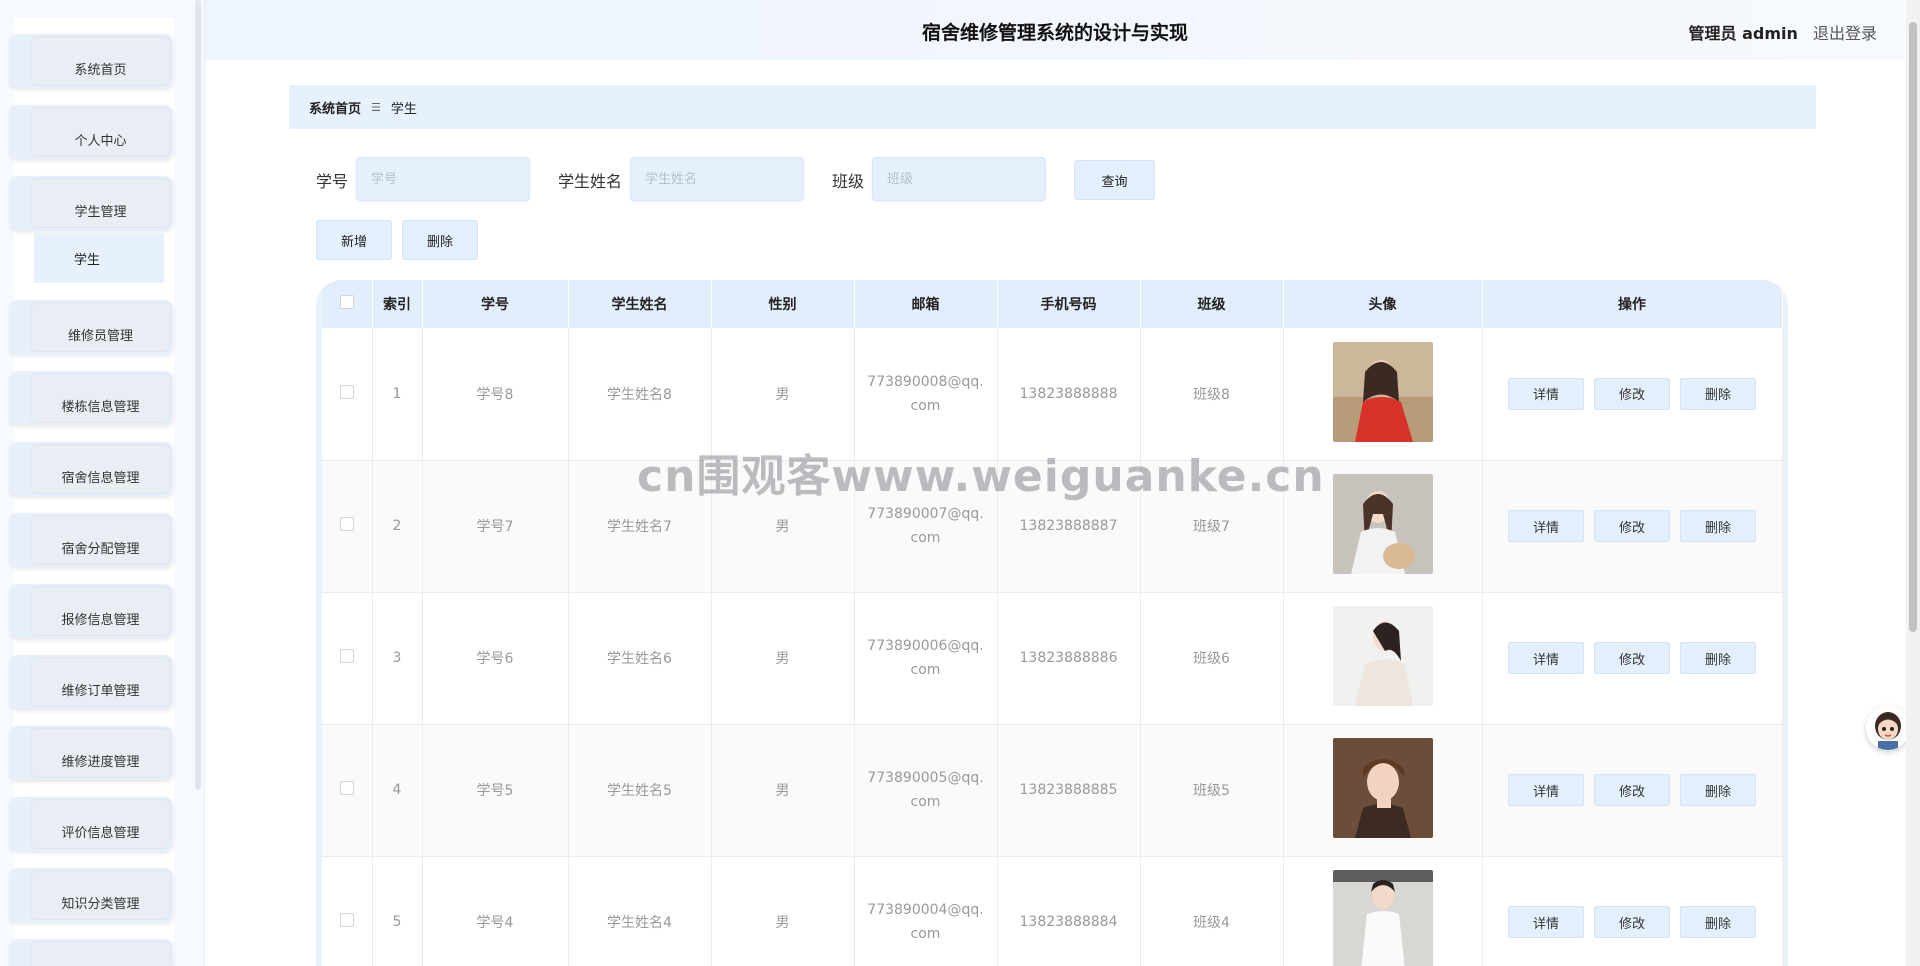 The width and height of the screenshot is (1920, 966). I want to click on page-scrollbar, so click(1913, 483).